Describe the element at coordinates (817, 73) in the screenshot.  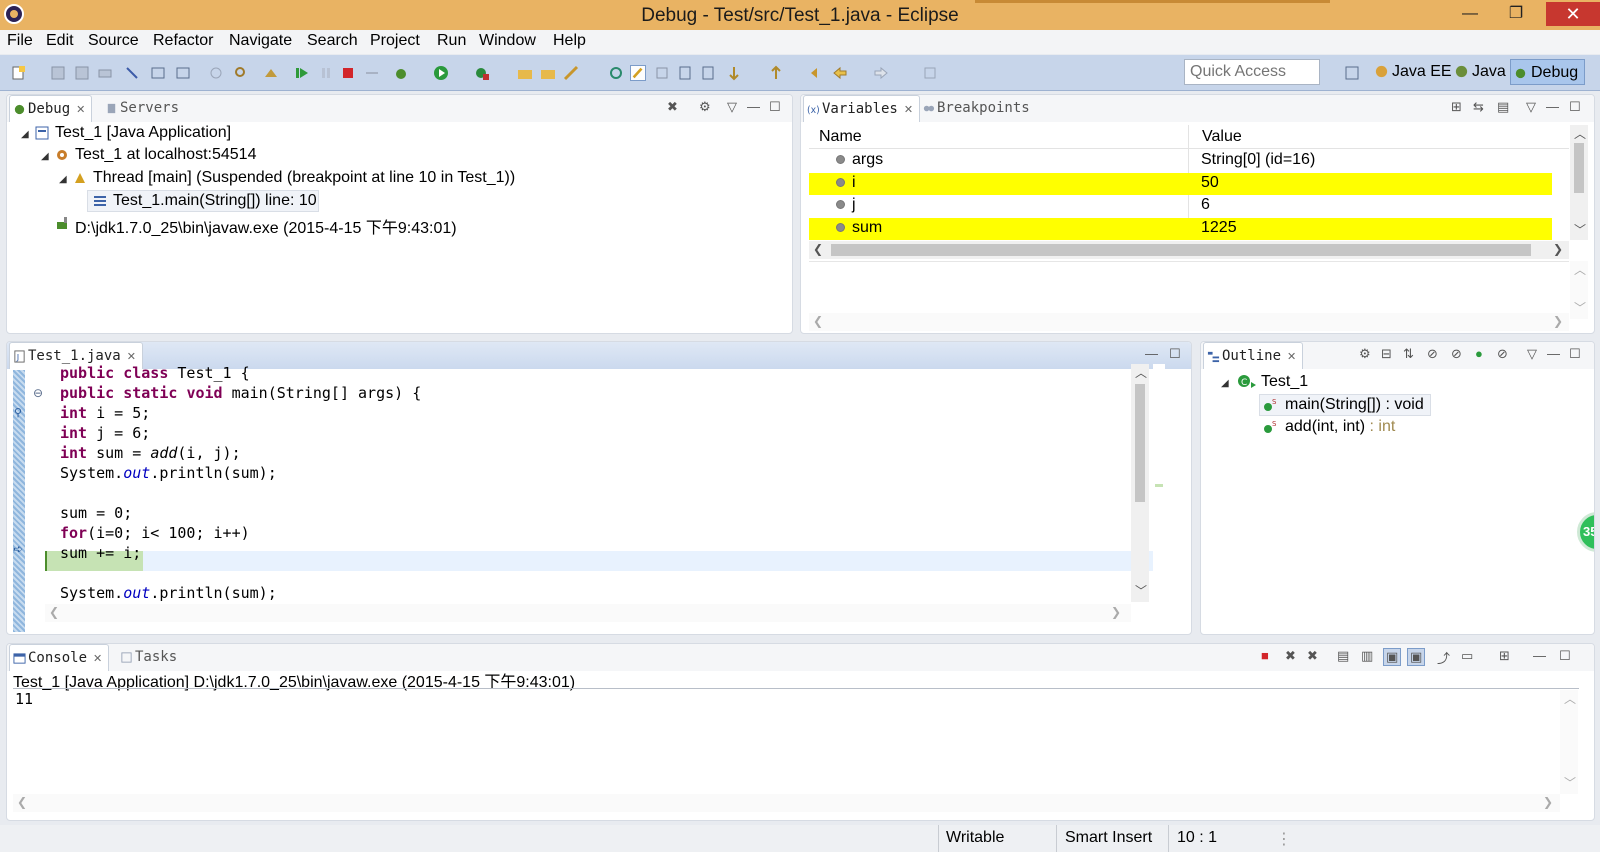
I see `last-edit-location-icon` at that location.